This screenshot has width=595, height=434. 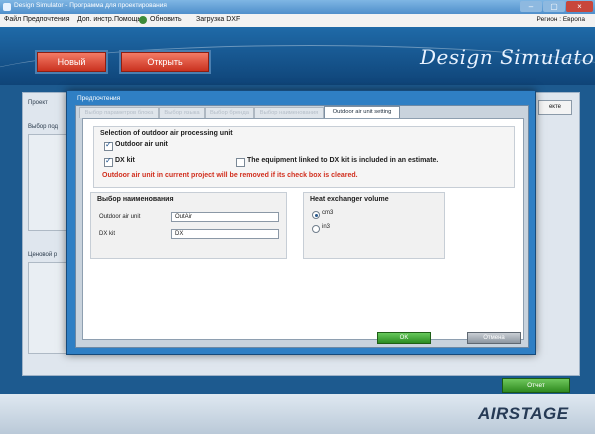 What do you see at coordinates (107, 234) in the screenshot?
I see `dx-kit-name-label: DX kit` at bounding box center [107, 234].